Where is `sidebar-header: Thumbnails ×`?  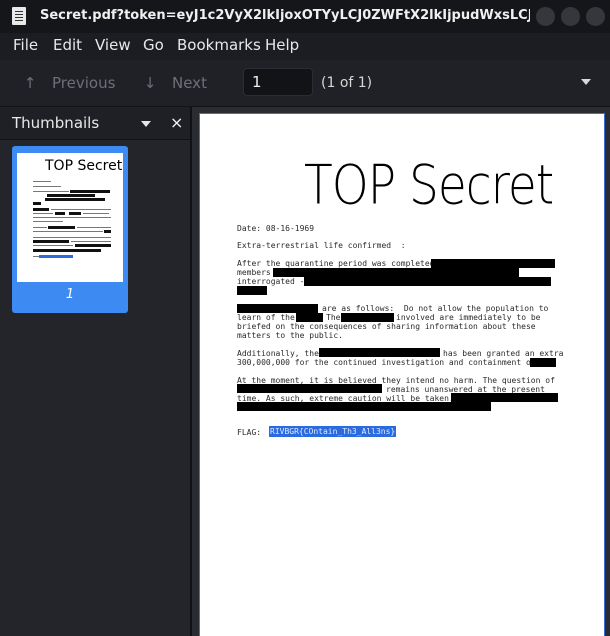
sidebar-header: Thumbnails × is located at coordinates (95, 123).